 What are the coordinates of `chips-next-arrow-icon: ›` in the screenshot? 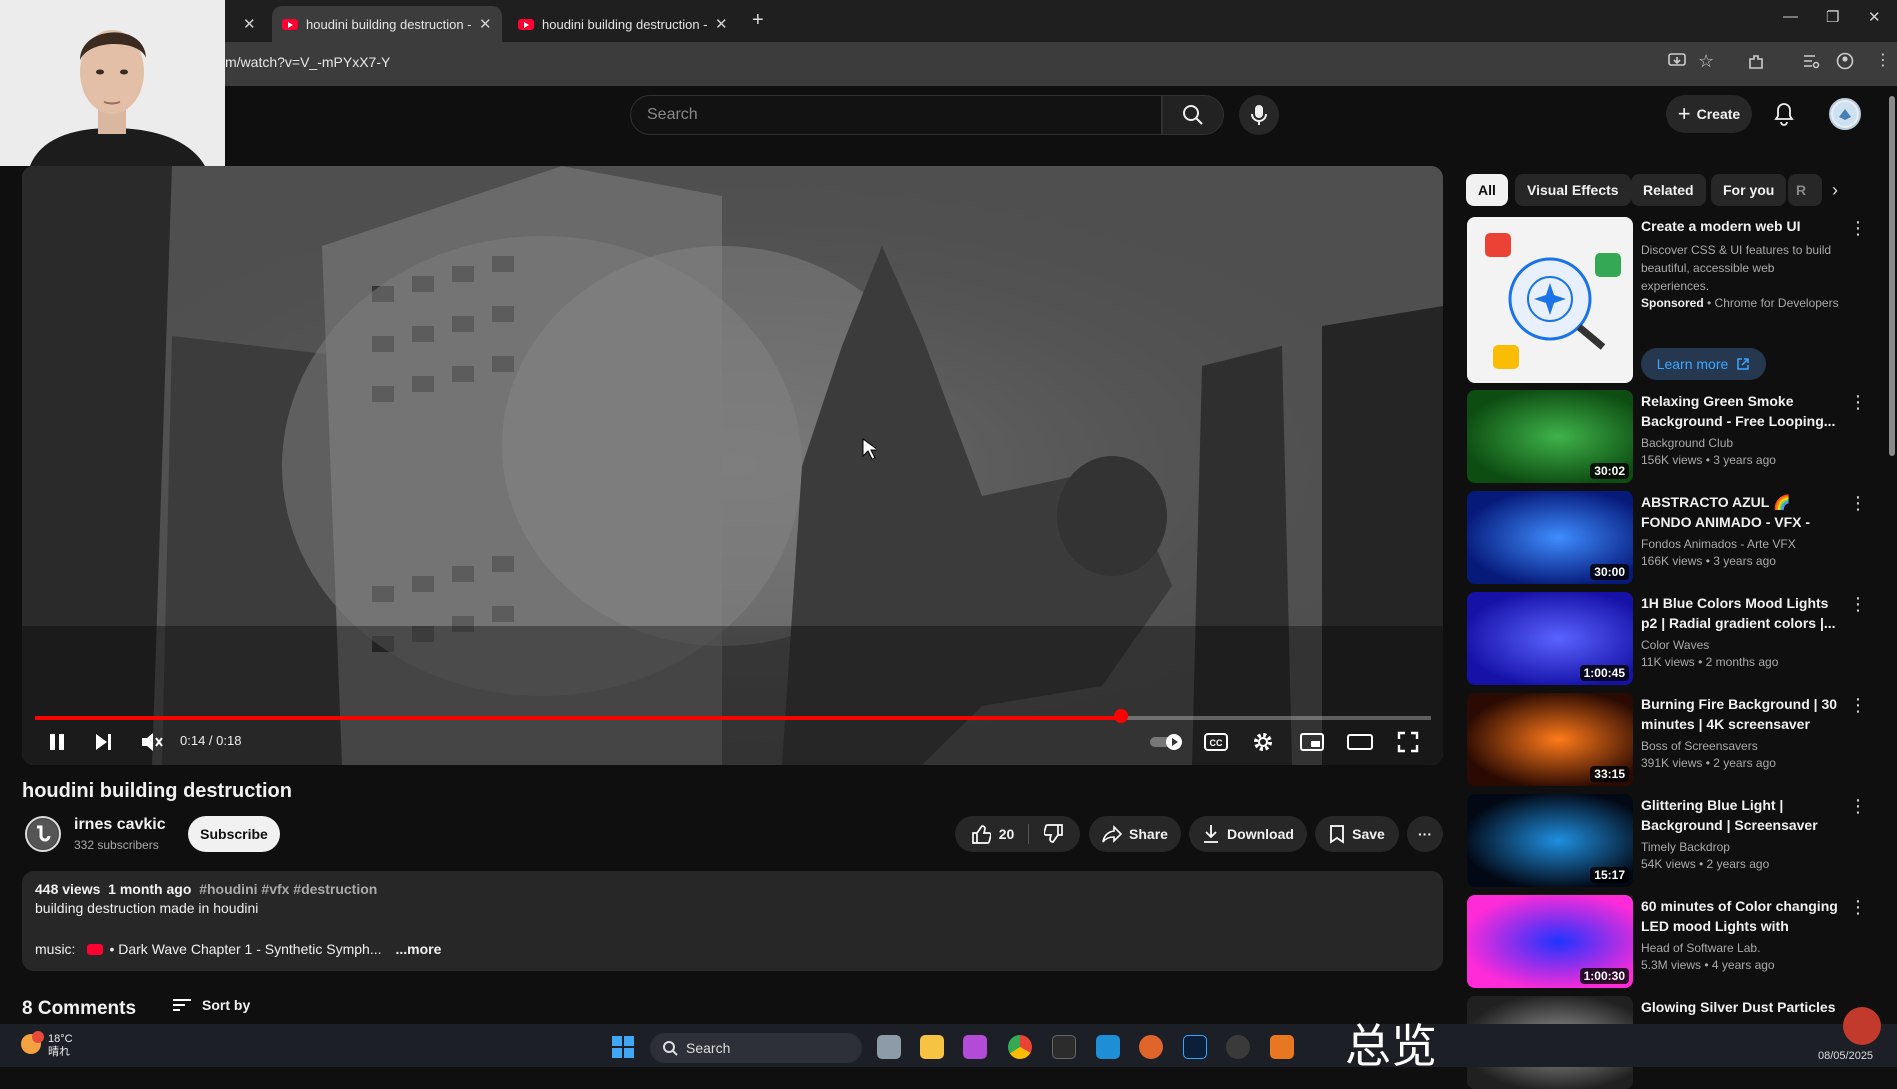 It's located at (1835, 190).